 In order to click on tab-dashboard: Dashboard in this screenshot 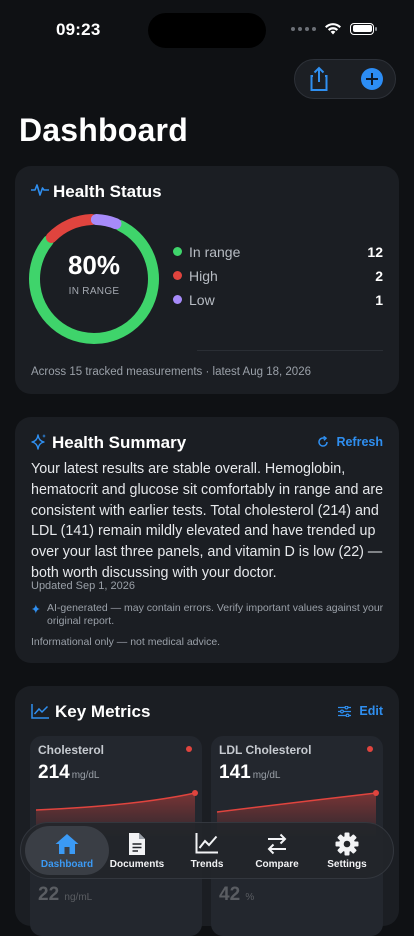, I will do `click(67, 850)`.